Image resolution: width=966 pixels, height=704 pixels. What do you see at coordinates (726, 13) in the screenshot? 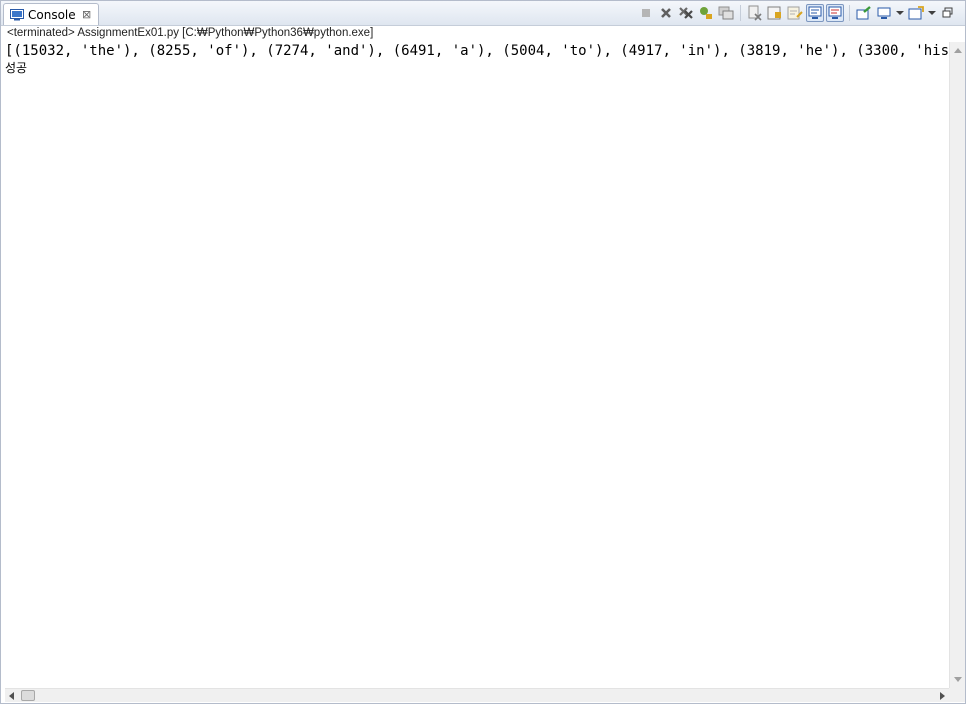
I see `copy-console-icon` at bounding box center [726, 13].